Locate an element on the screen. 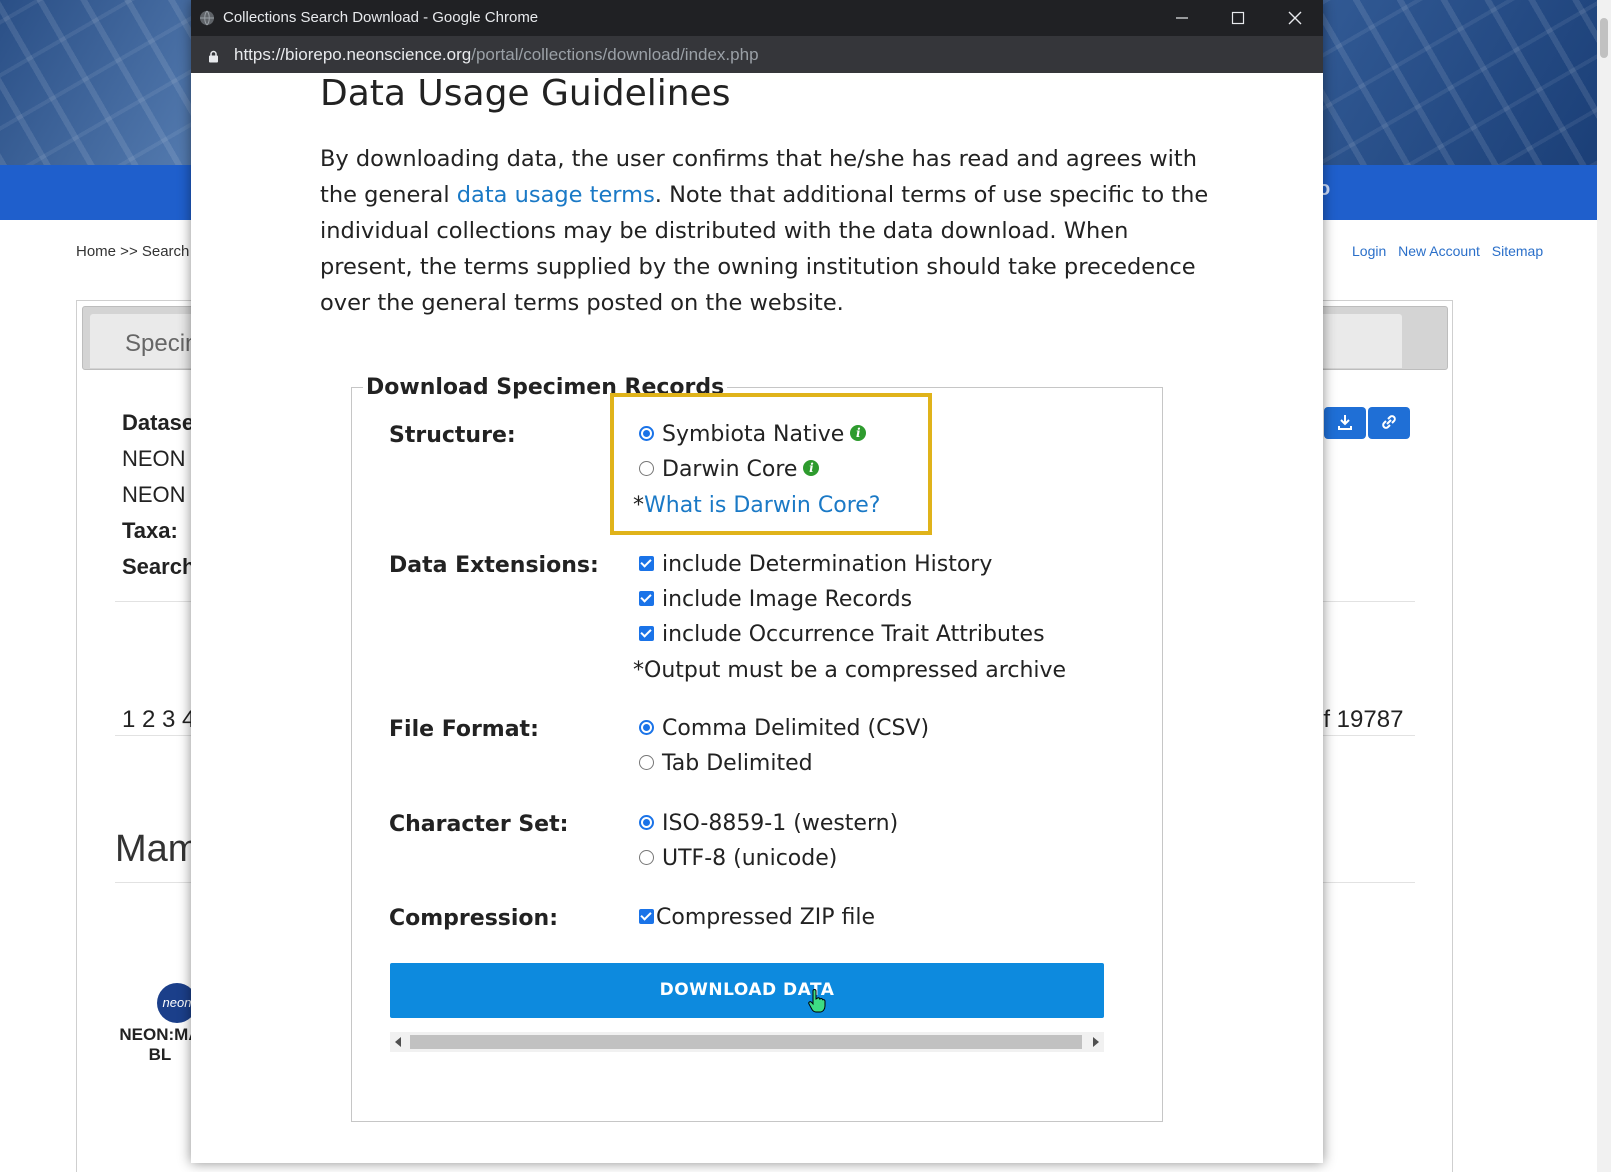 The image size is (1611, 1172). hand-cursor-icon is located at coordinates (817, 1003).